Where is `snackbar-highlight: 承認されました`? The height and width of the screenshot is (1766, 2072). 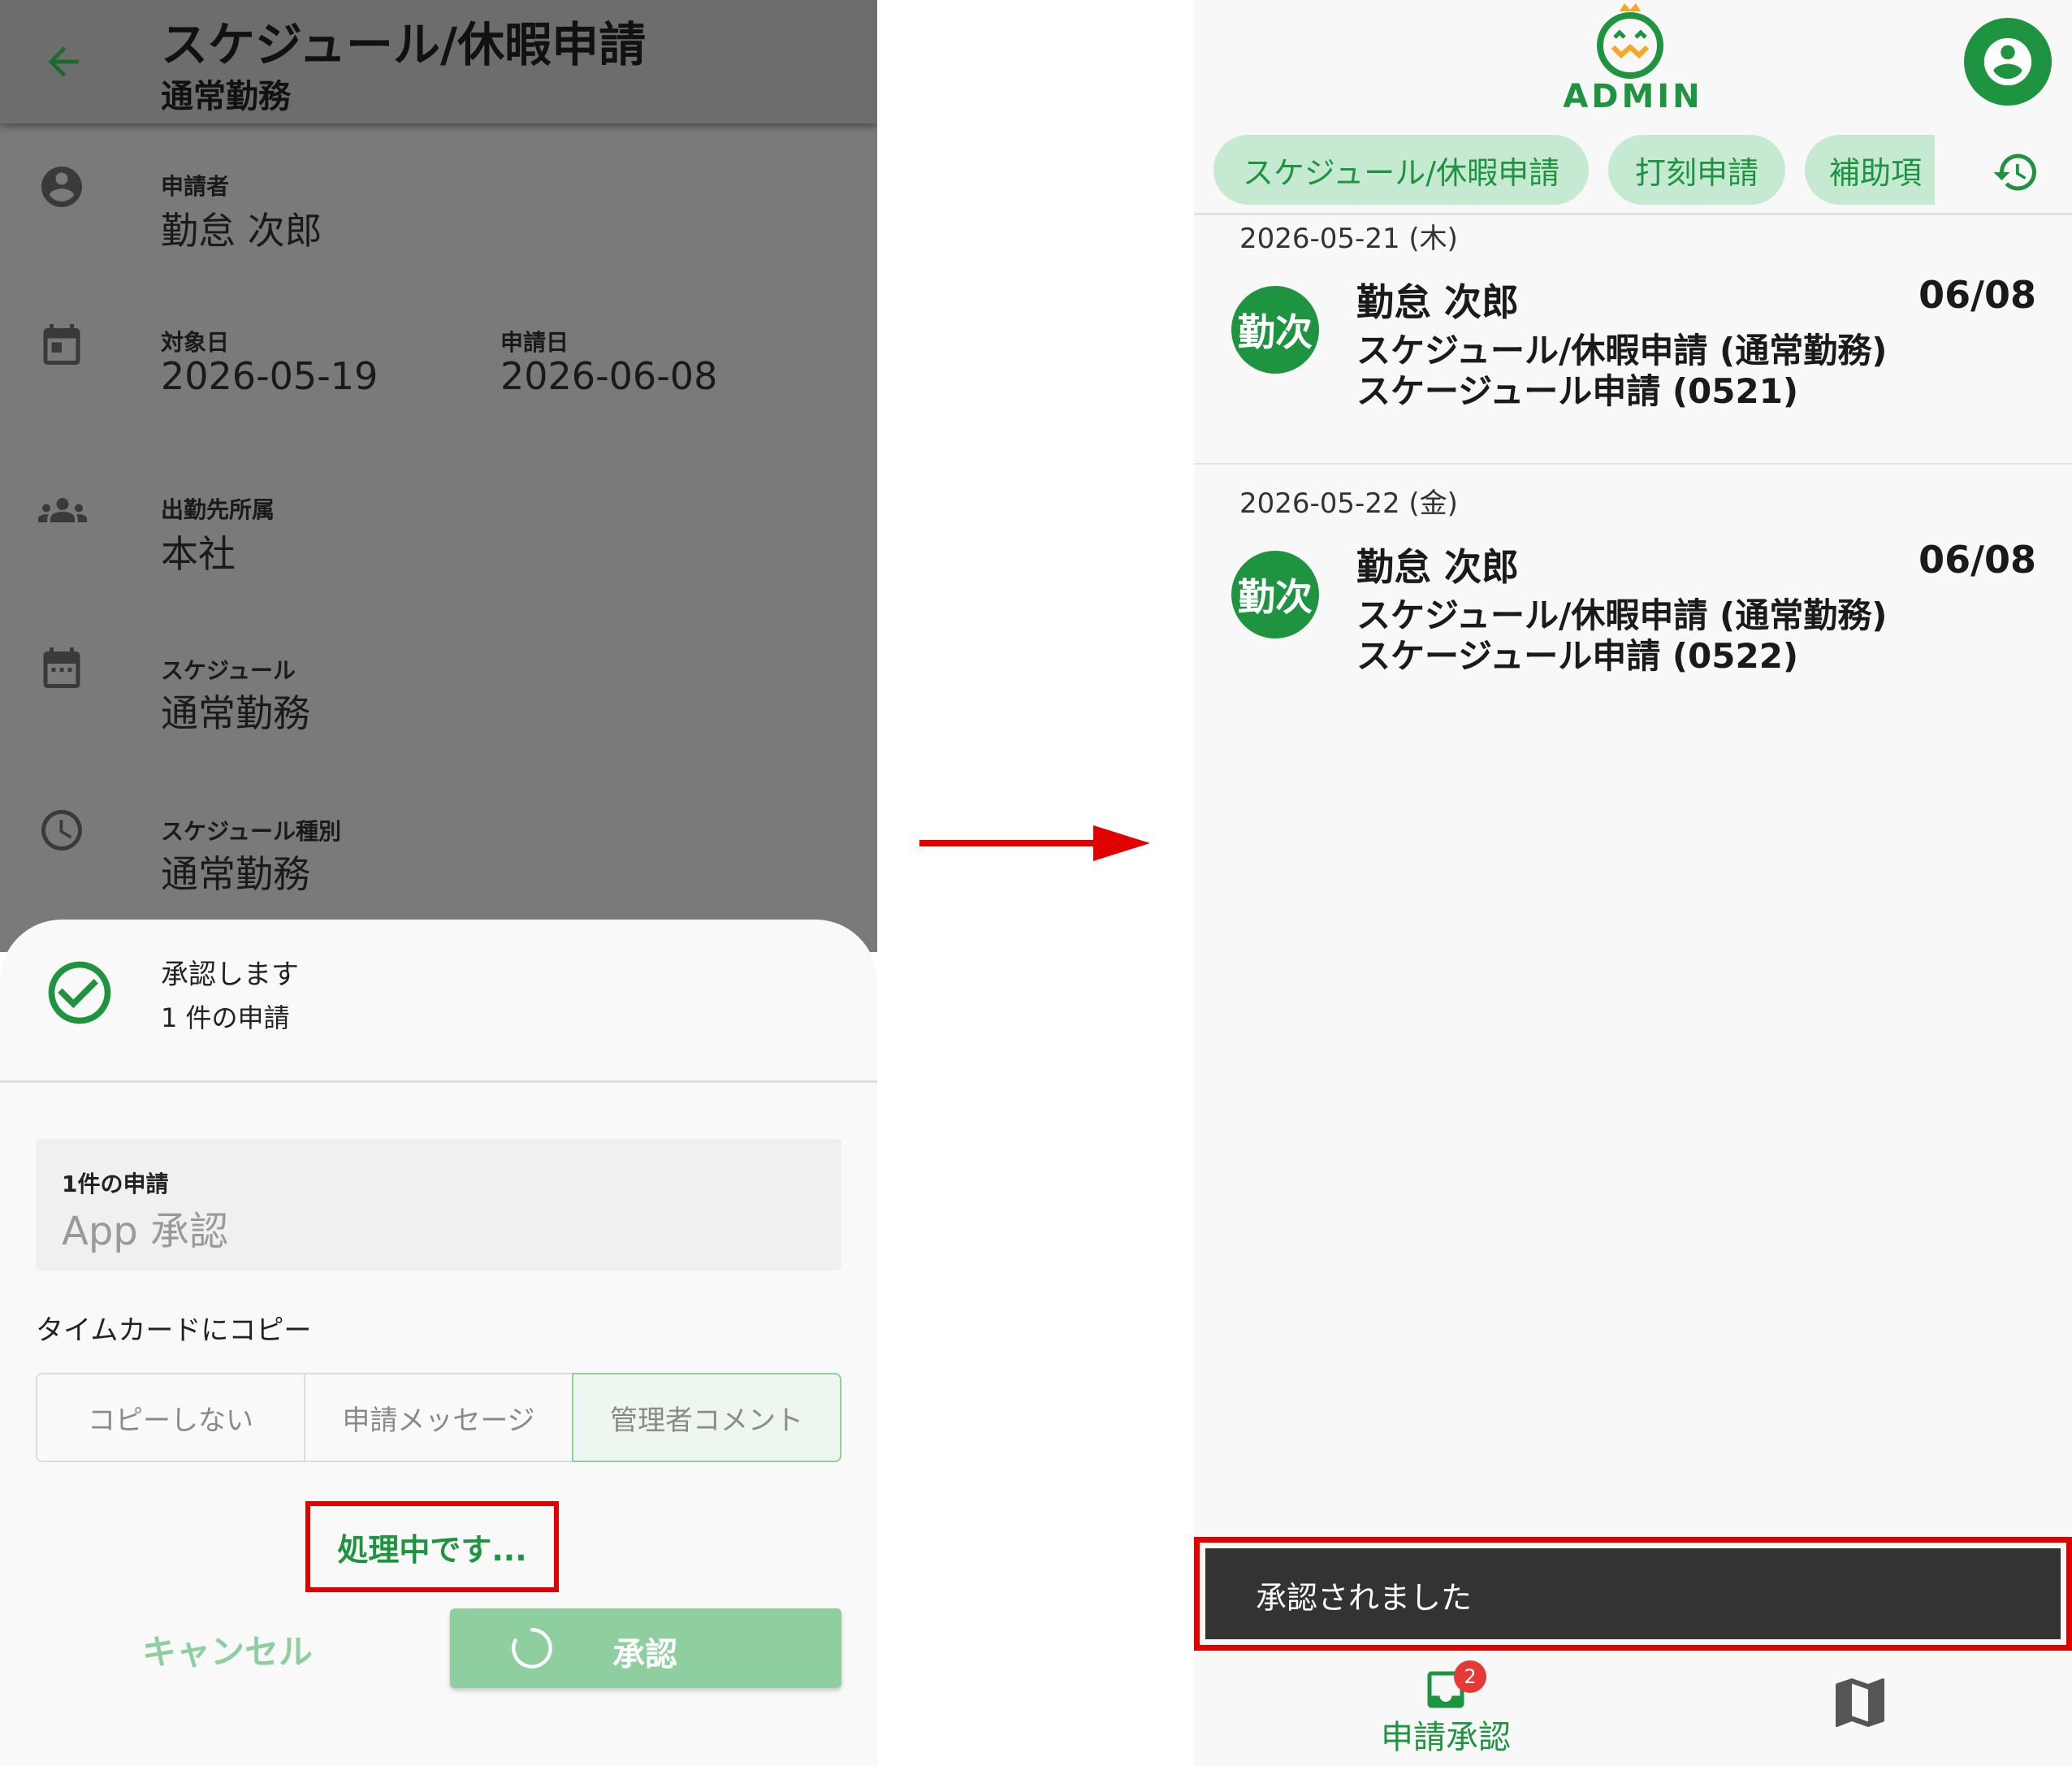 snackbar-highlight: 承認されました is located at coordinates (1633, 1594).